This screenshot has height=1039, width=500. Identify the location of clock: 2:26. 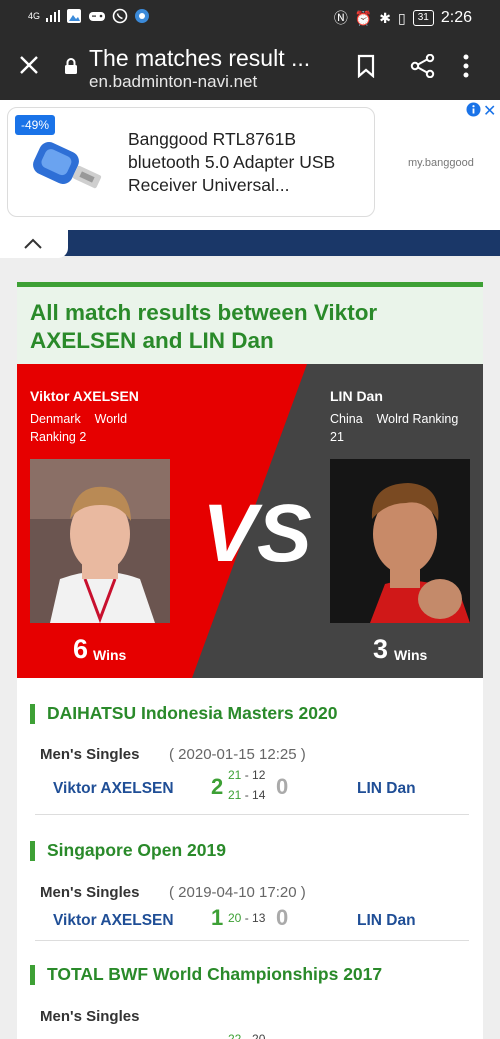
(456, 17).